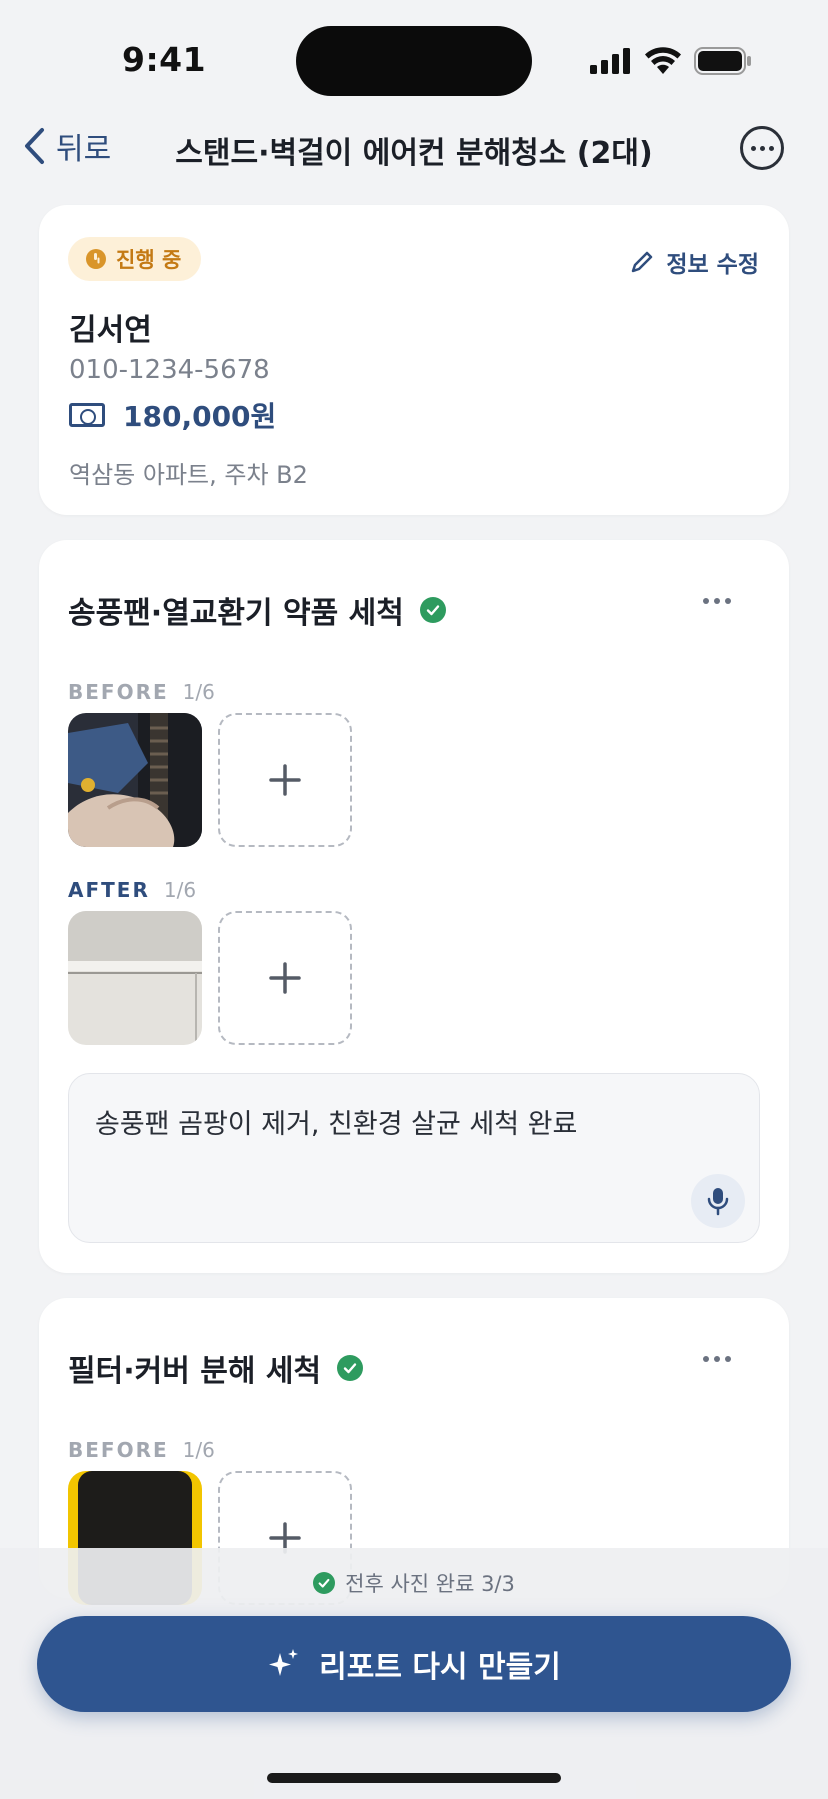 The width and height of the screenshot is (828, 1799). Describe the element at coordinates (135, 978) in the screenshot. I see `after-photo-thumbnail` at that location.